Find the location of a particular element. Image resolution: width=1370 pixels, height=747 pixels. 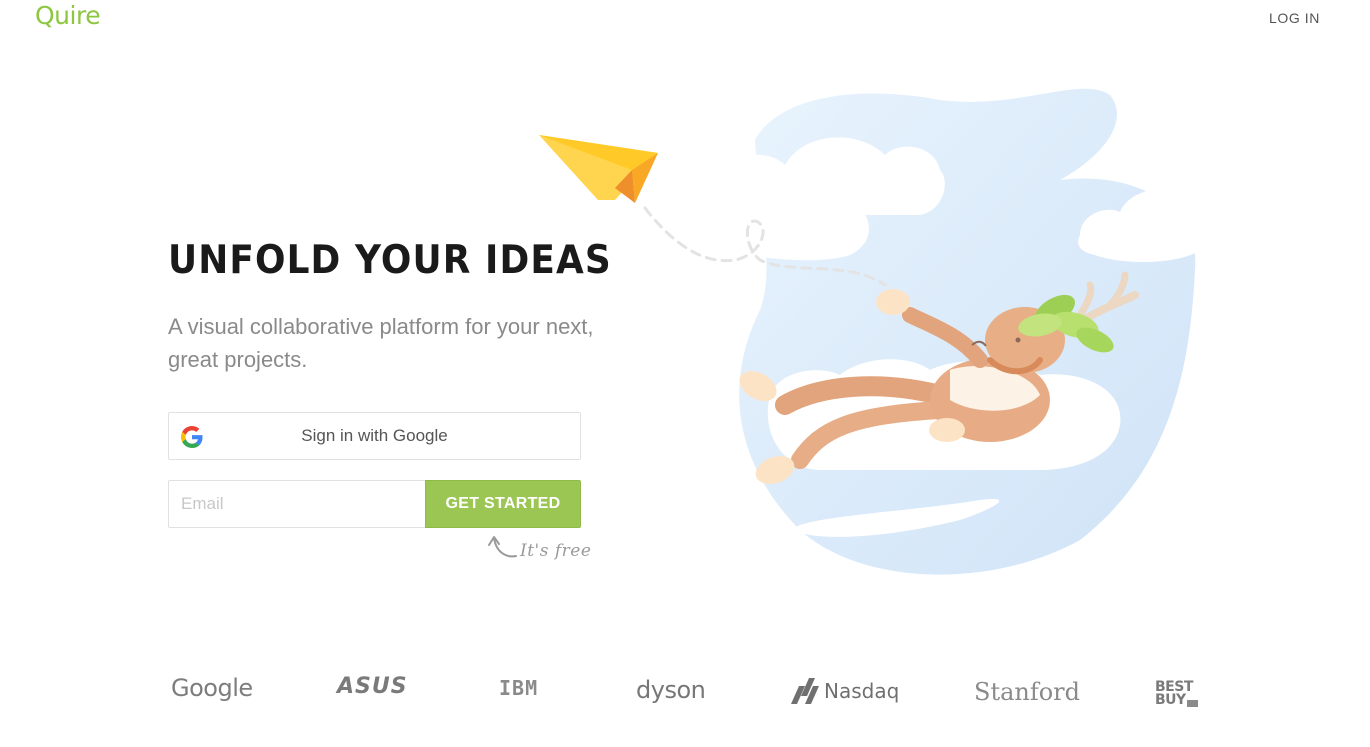

curved-arrow-icon is located at coordinates (502, 547).